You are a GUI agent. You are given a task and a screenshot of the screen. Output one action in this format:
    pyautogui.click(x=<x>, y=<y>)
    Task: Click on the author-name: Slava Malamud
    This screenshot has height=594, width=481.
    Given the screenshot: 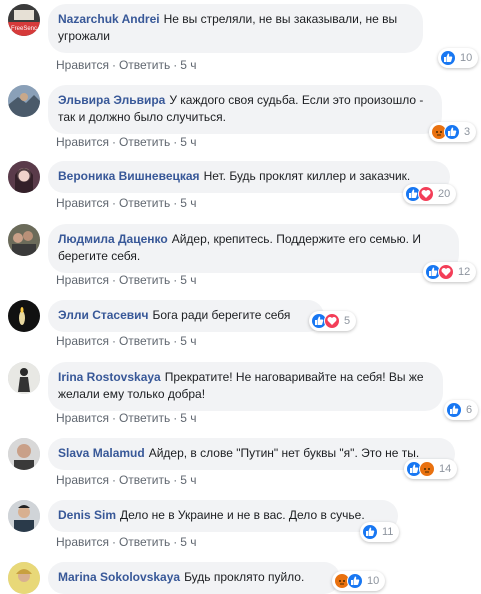 What is the action you would take?
    pyautogui.click(x=101, y=453)
    